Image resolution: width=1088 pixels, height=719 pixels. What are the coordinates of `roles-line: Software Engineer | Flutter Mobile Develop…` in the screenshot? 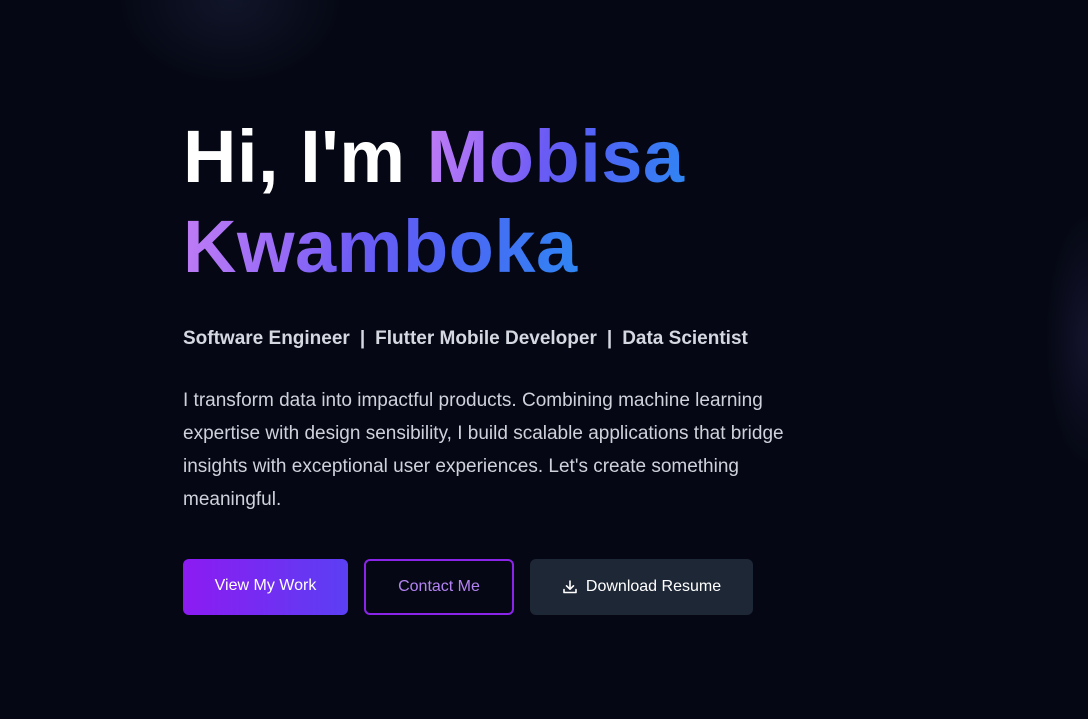 It's located at (533, 339).